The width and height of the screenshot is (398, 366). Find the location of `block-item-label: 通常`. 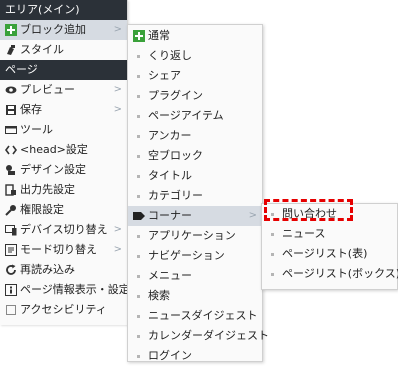

block-item-label: 通常 is located at coordinates (159, 35).